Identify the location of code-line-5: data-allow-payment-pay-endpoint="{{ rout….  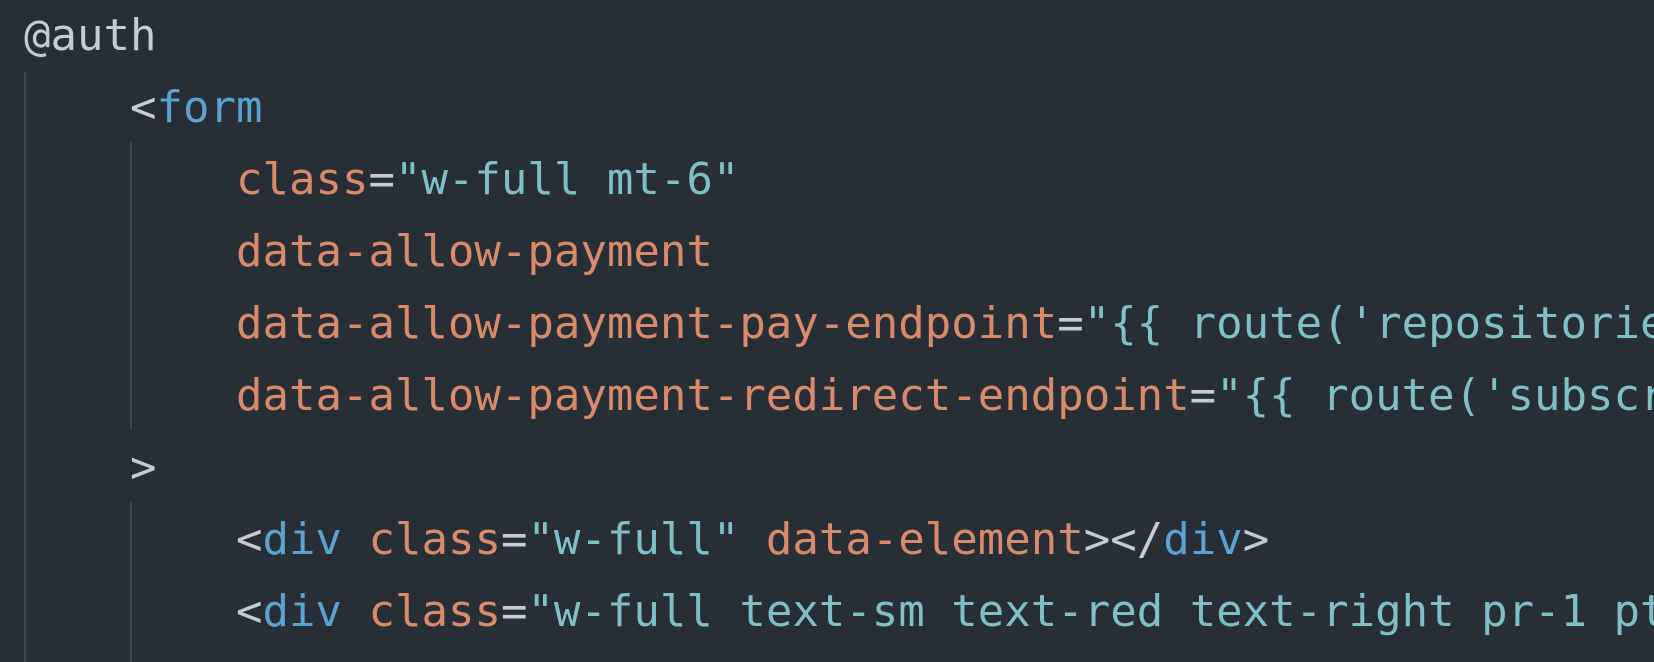
(945, 324).